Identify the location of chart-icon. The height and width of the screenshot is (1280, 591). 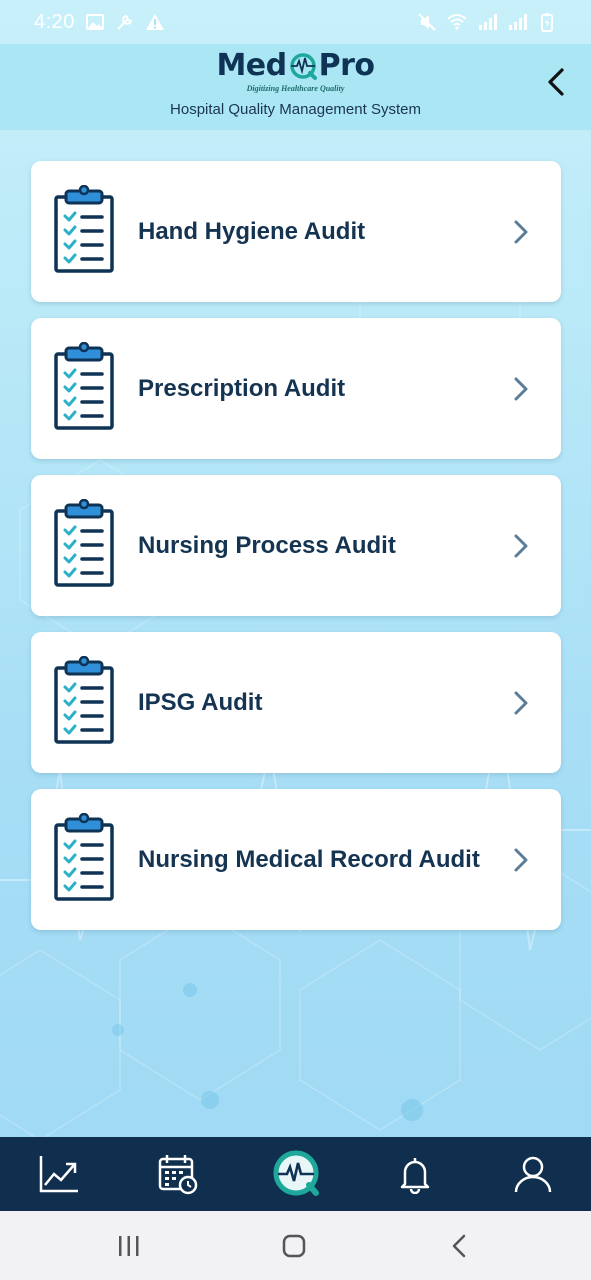
(58, 1174).